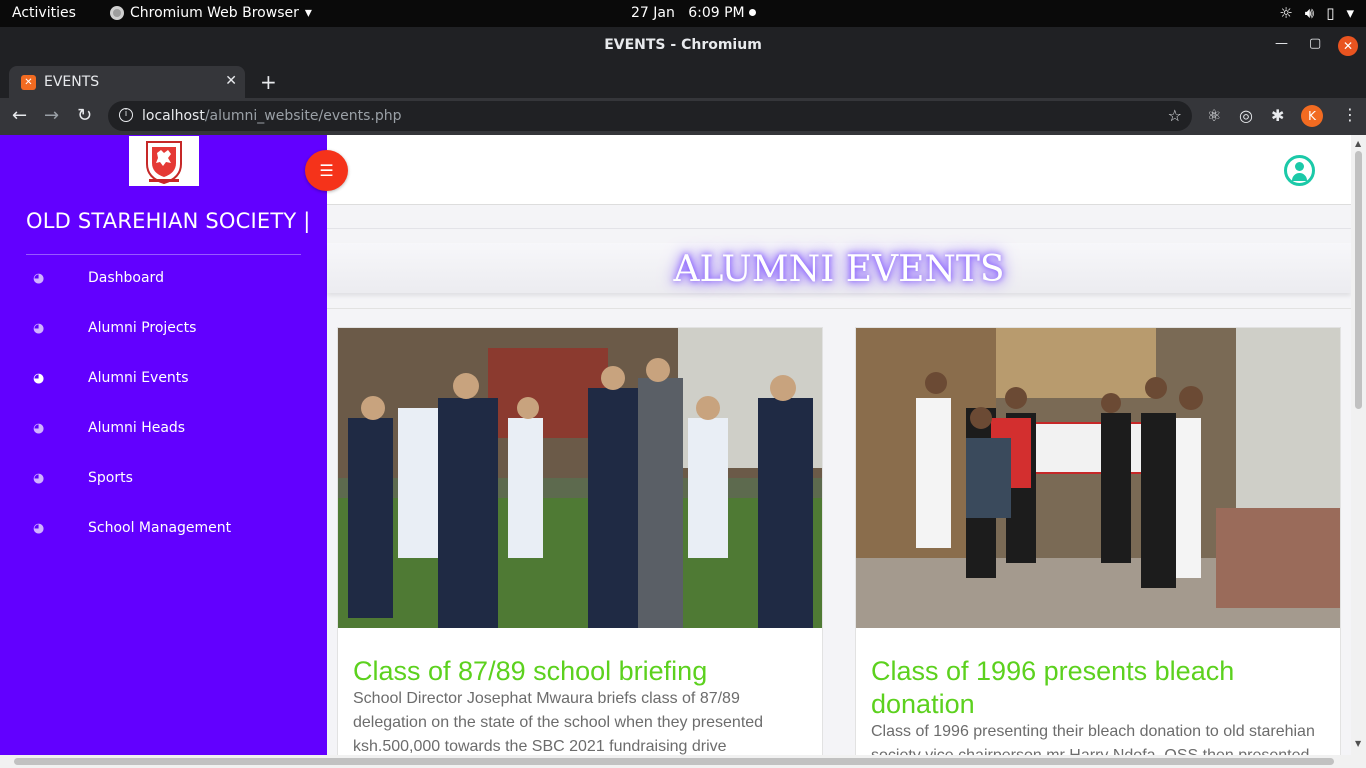 Image resolution: width=1366 pixels, height=768 pixels. Describe the element at coordinates (1281, 43) in the screenshot. I see `minimize-button: —` at that location.